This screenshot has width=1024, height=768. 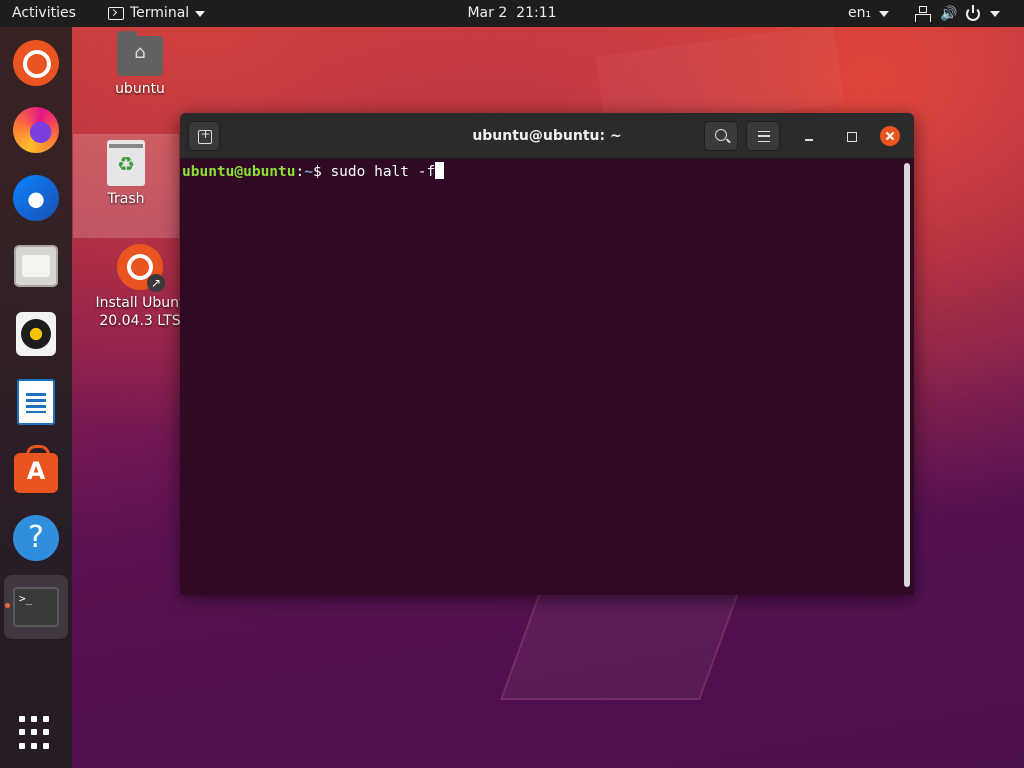 I want to click on input-source-menu: en₁, so click(x=869, y=13).